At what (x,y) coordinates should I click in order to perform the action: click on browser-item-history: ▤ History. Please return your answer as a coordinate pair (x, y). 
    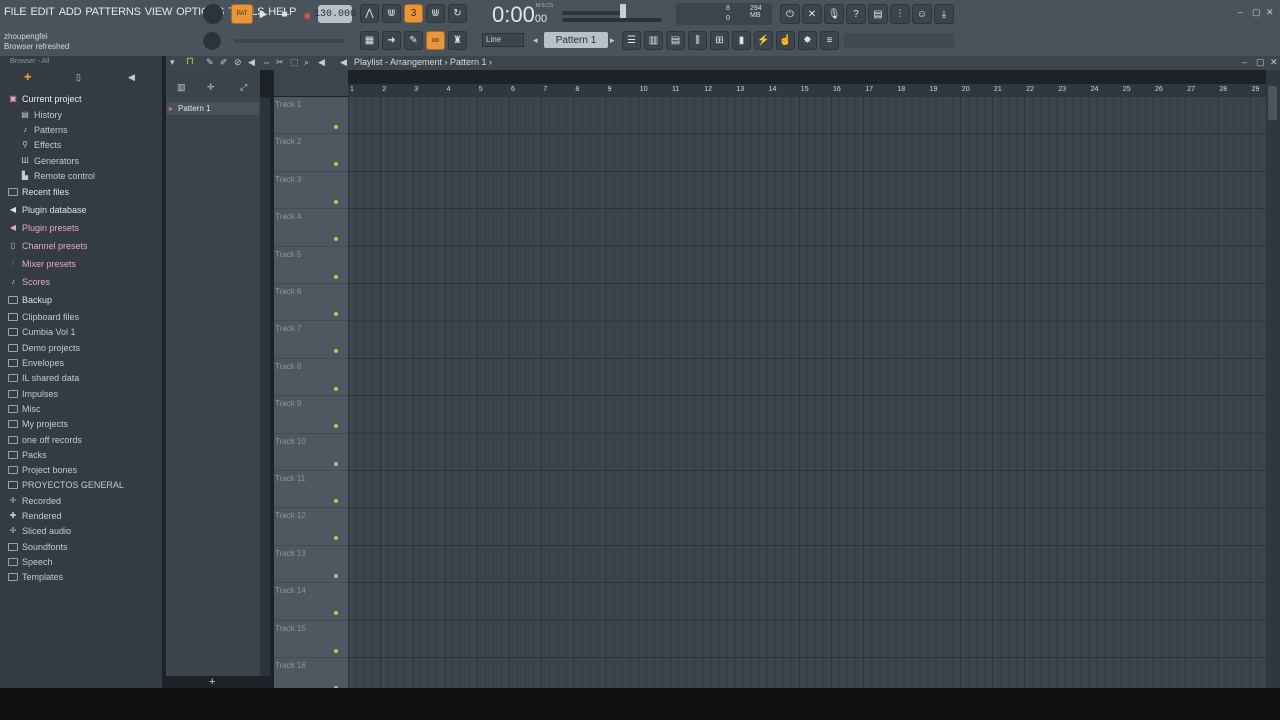
    Looking at the image, I should click on (84, 114).